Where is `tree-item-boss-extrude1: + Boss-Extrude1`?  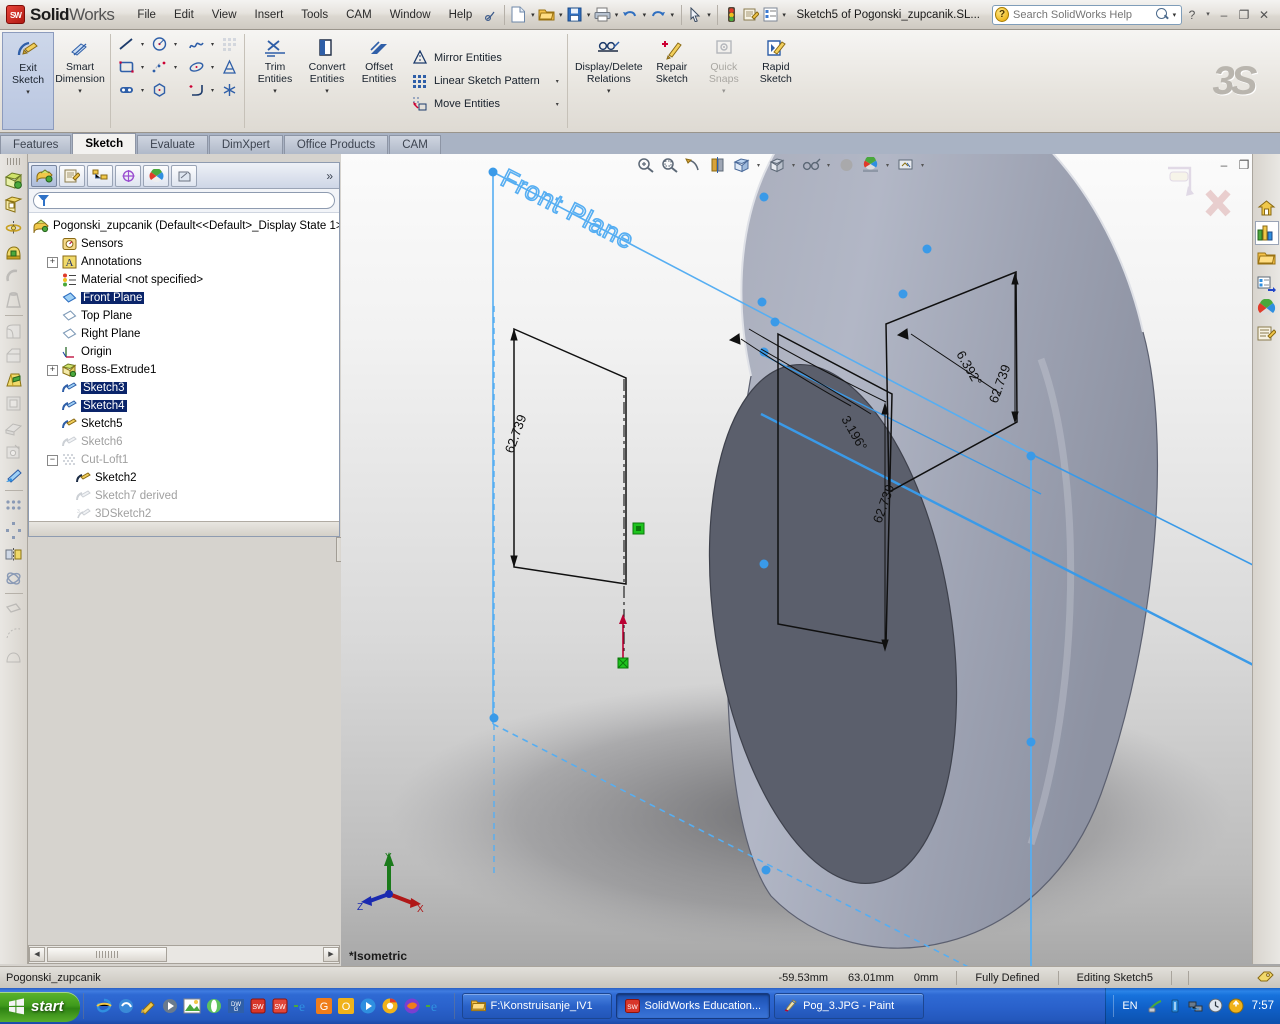 tree-item-boss-extrude1: + Boss-Extrude1 is located at coordinates (185, 370).